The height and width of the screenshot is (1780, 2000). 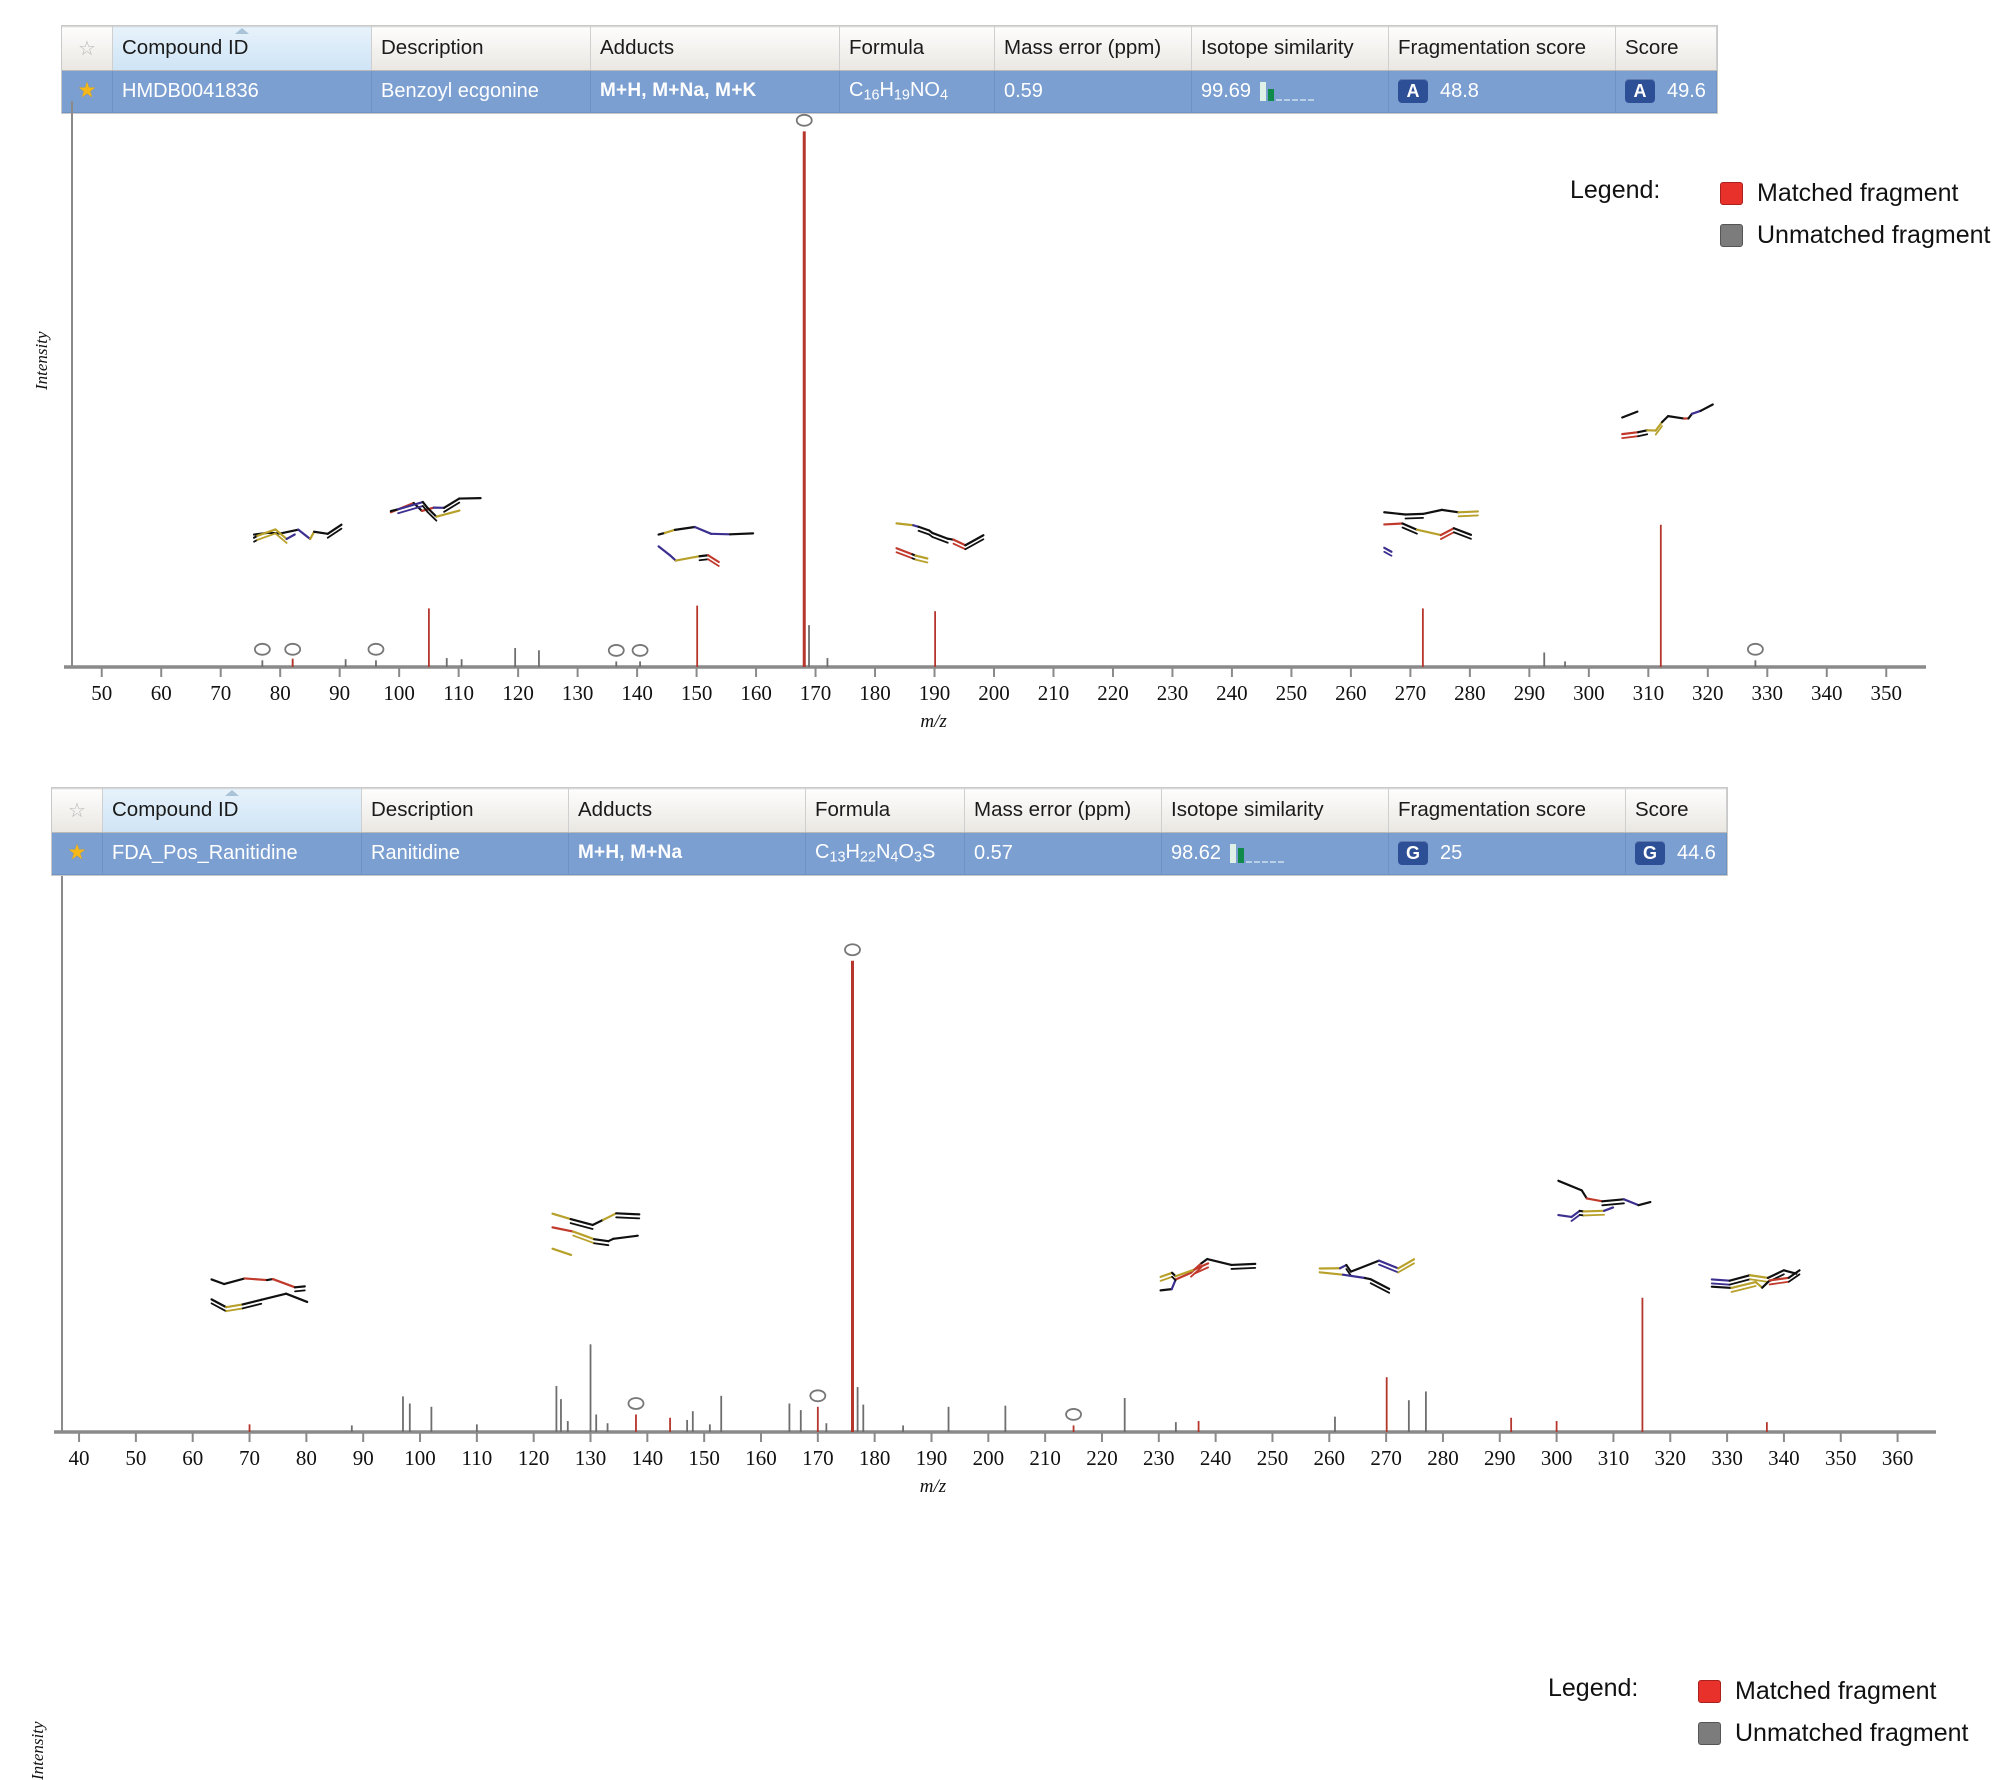 What do you see at coordinates (232, 793) in the screenshot?
I see `sort-ascending-icon` at bounding box center [232, 793].